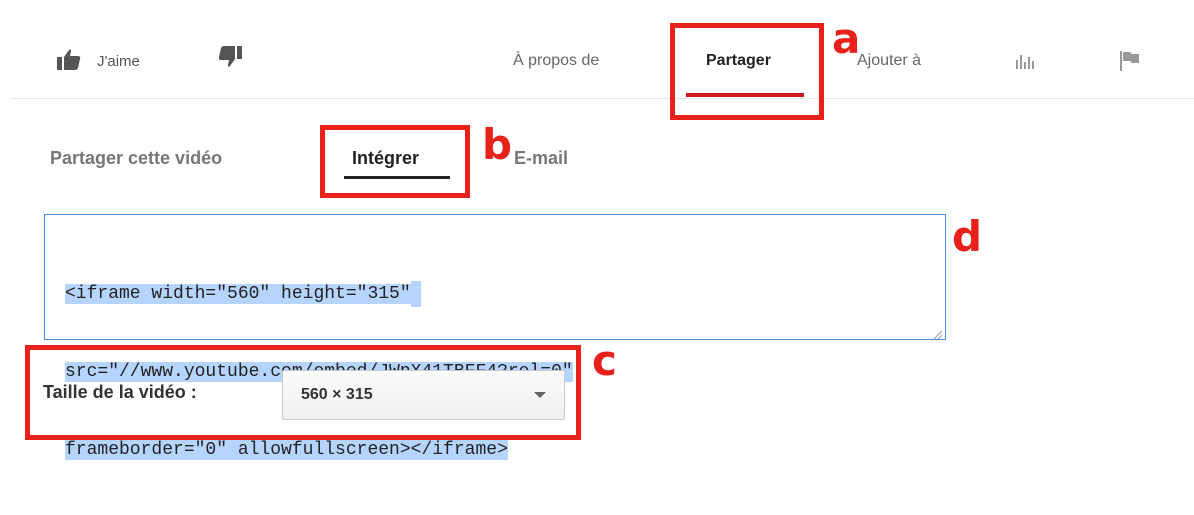  I want to click on subtab-share-video: Partager cette vidéo, so click(136, 158).